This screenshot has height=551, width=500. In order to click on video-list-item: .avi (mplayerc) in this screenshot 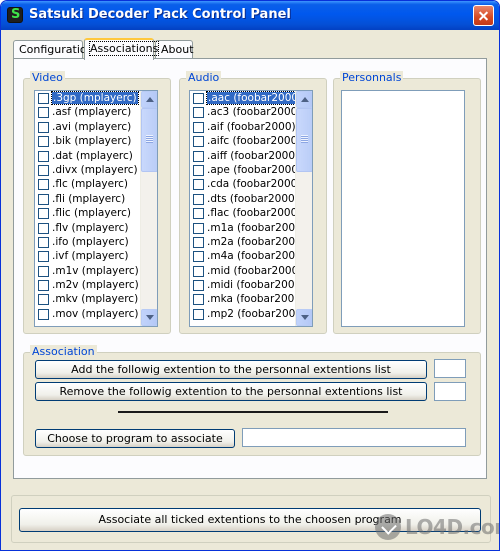, I will do `click(88, 127)`.